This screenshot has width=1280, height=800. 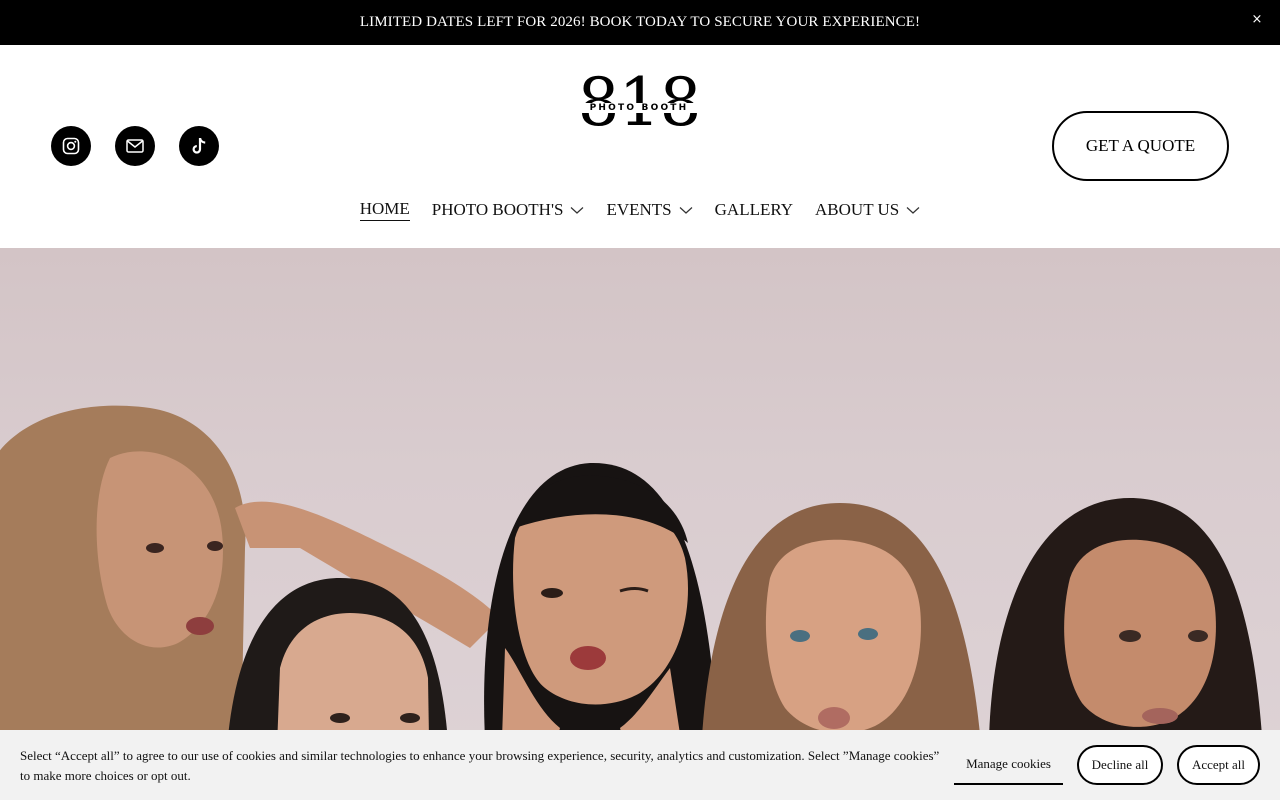 I want to click on social-links, so click(x=135, y=146).